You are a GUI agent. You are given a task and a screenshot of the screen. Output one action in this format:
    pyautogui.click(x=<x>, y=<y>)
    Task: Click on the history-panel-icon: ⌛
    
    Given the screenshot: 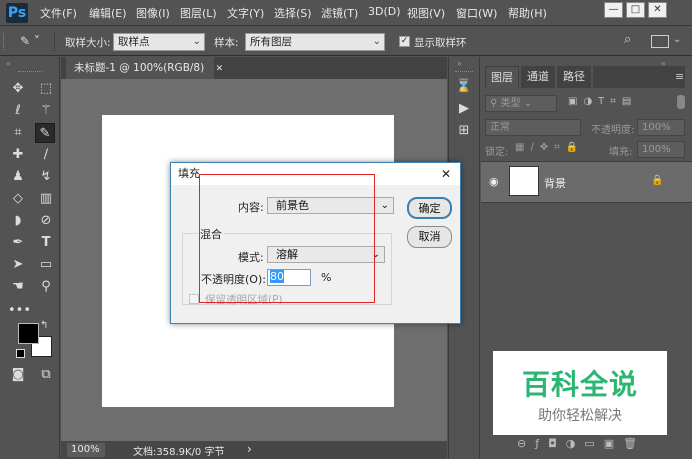 What is the action you would take?
    pyautogui.click(x=464, y=87)
    